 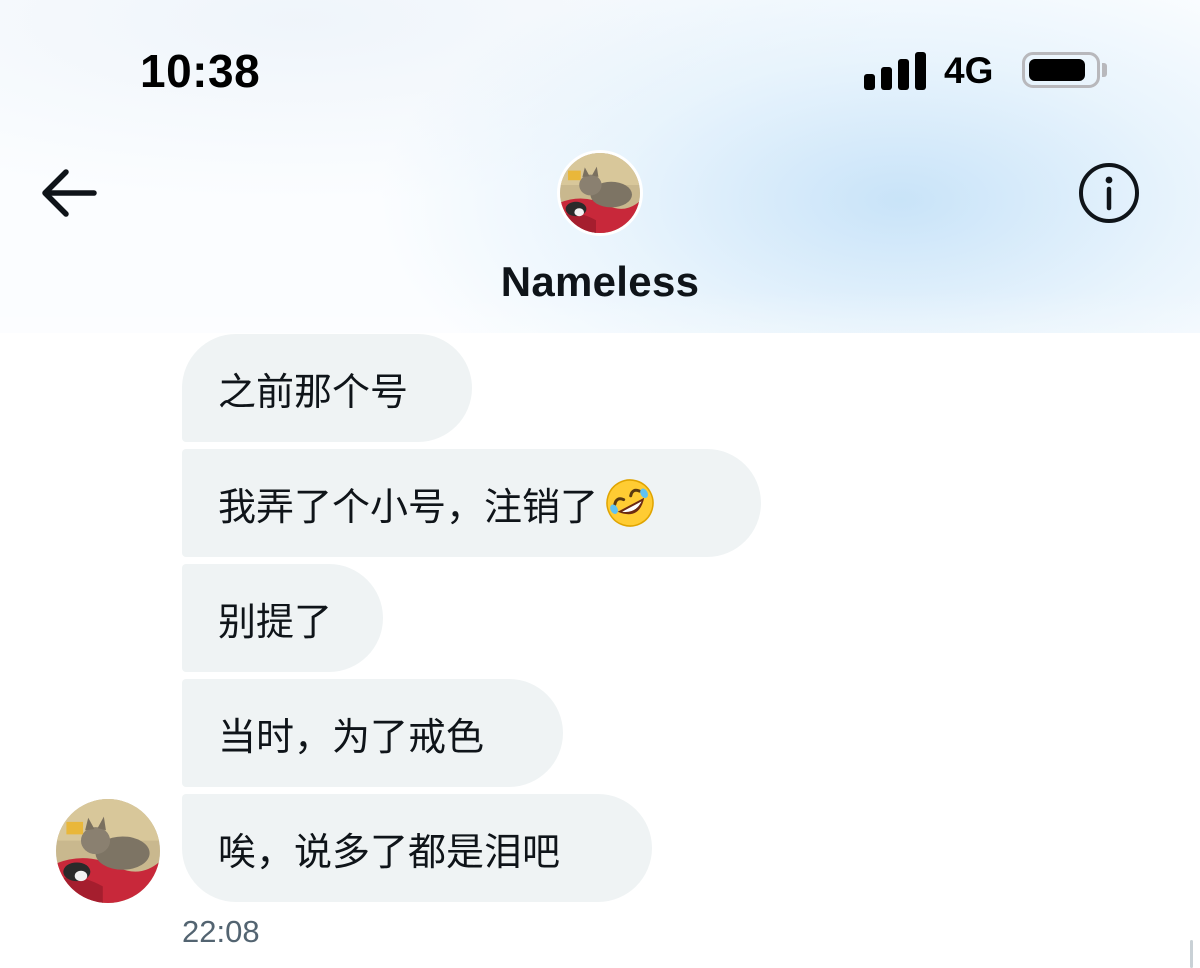 What do you see at coordinates (600, 282) in the screenshot?
I see `contact-name: Nameless` at bounding box center [600, 282].